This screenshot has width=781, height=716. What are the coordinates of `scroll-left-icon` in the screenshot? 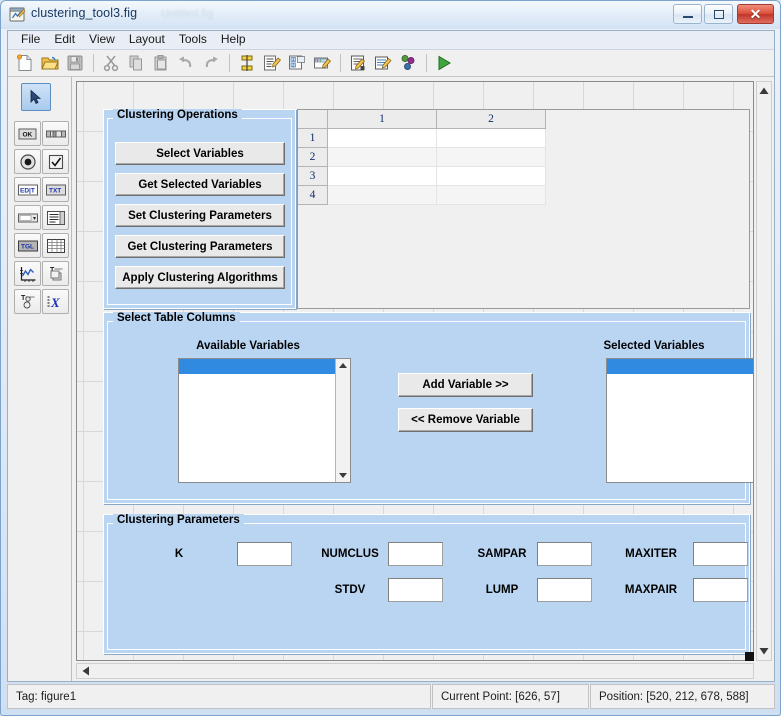 It's located at (86, 671).